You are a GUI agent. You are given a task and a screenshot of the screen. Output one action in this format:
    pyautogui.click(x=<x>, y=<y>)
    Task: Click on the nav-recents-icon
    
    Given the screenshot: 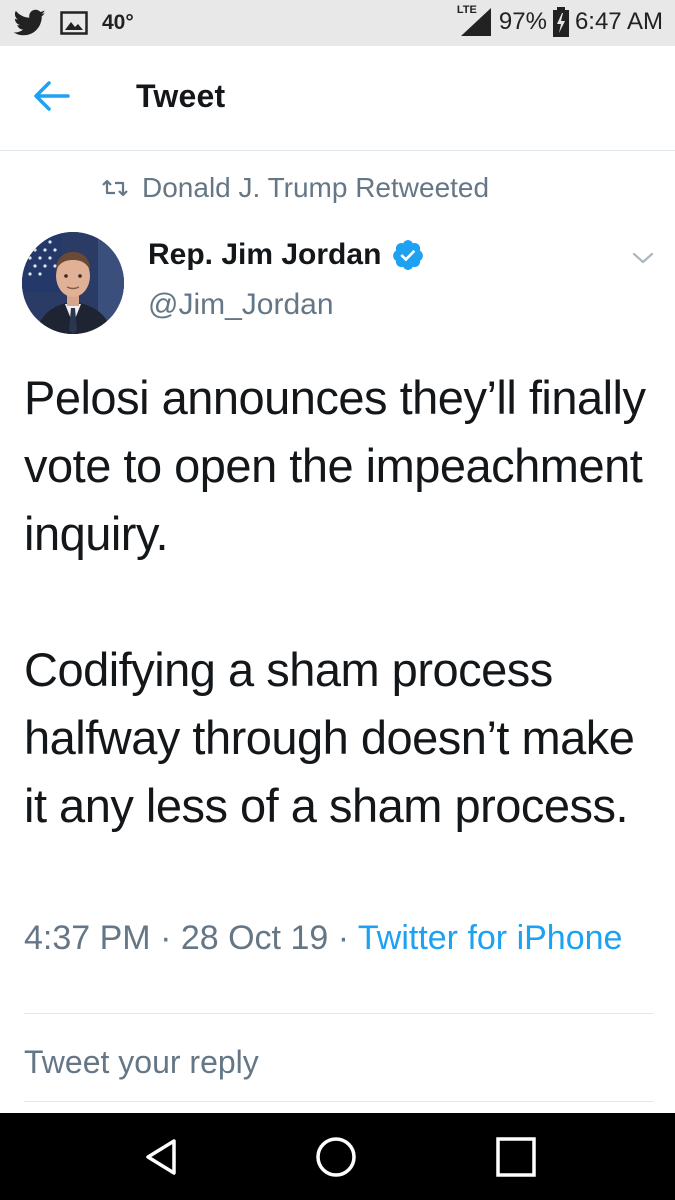 What is the action you would take?
    pyautogui.click(x=516, y=1157)
    